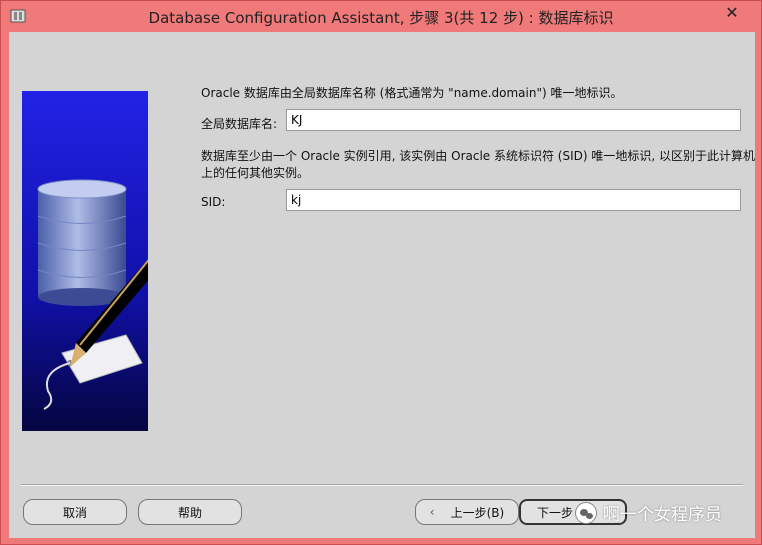 Image resolution: width=762 pixels, height=545 pixels. I want to click on cancel-button-label: 取消, so click(74, 512).